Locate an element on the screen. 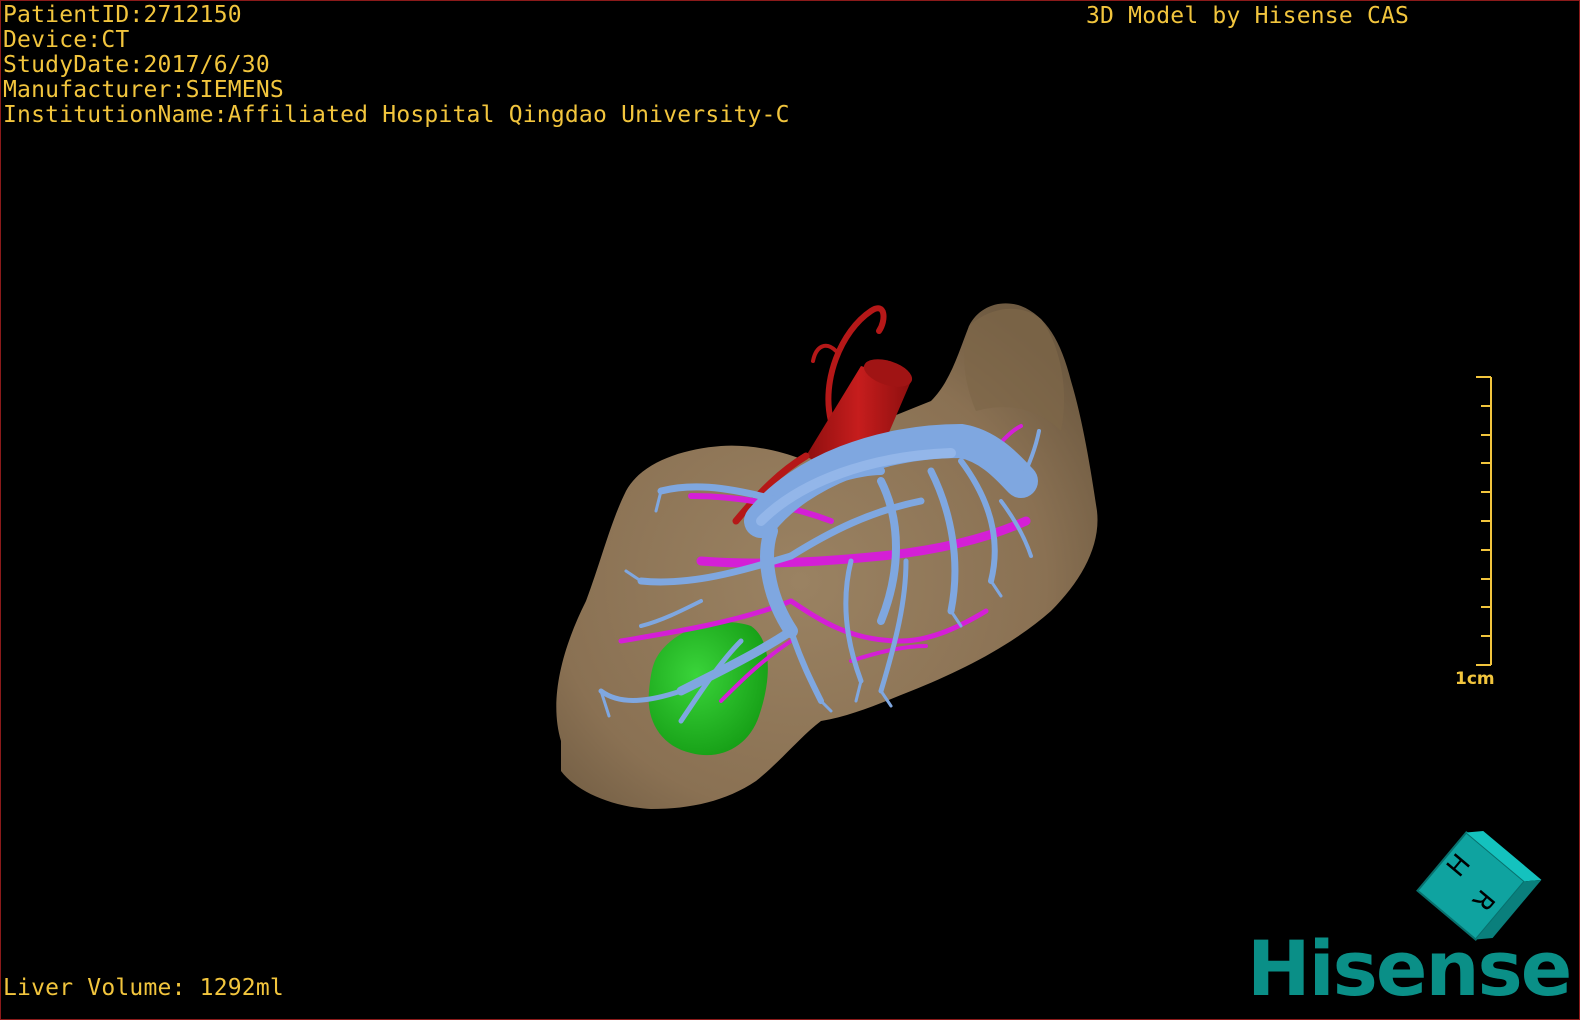 The height and width of the screenshot is (1020, 1580). scale-bar-label: 1cm is located at coordinates (1475, 679).